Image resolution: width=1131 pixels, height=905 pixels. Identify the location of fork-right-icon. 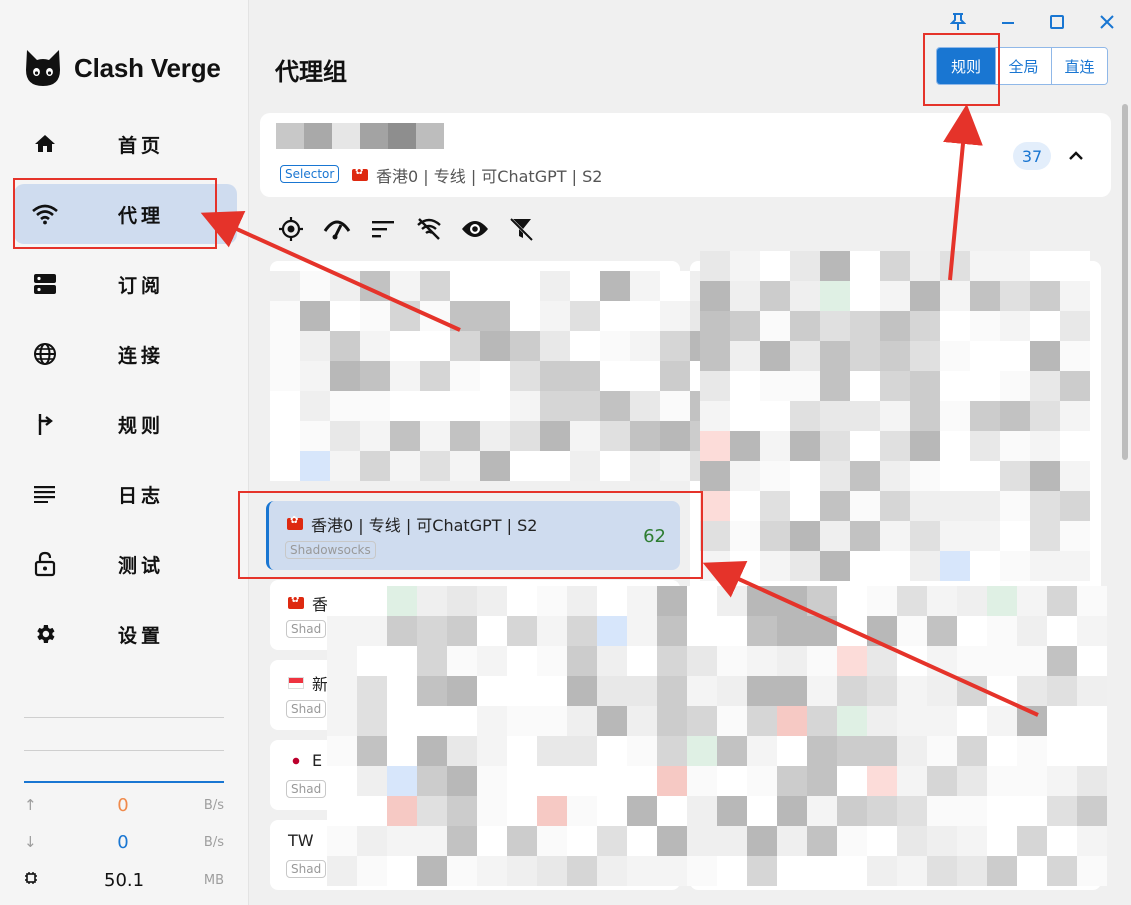
(45, 424).